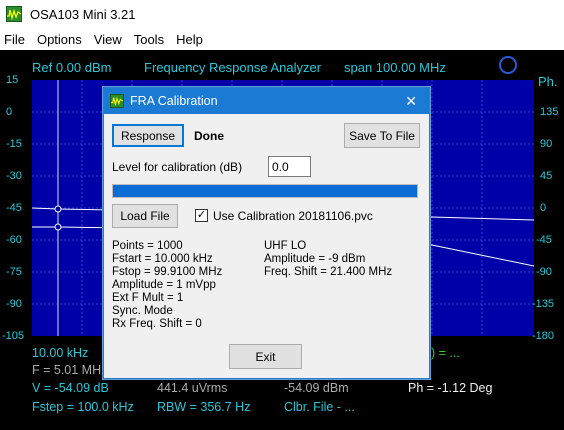 The width and height of the screenshot is (564, 430). I want to click on rbw-readout: RBW = 356.7 Hz, so click(204, 407).